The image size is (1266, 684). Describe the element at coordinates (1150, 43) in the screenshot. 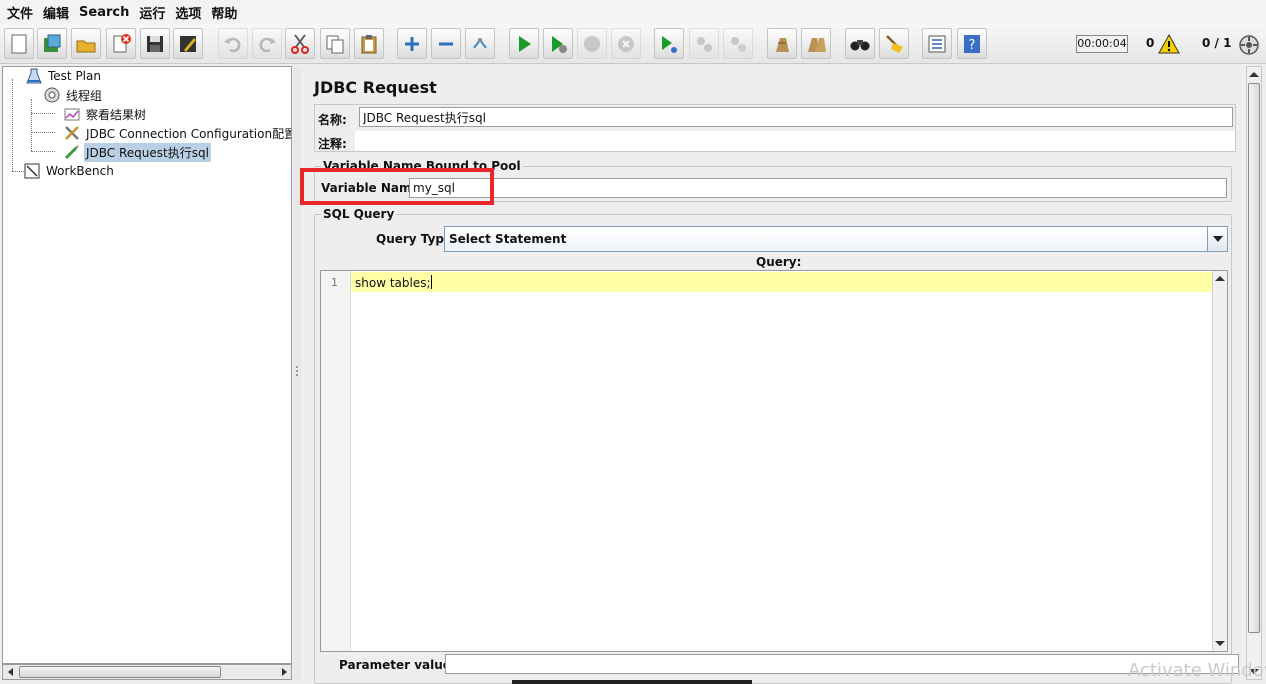

I see `error-count: 0` at that location.